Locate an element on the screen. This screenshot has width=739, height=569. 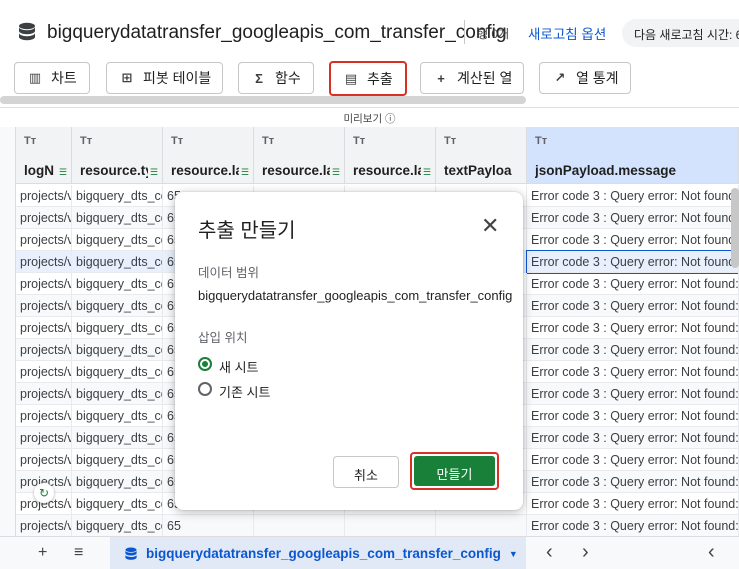
create-button: 만들기 is located at coordinates (454, 471).